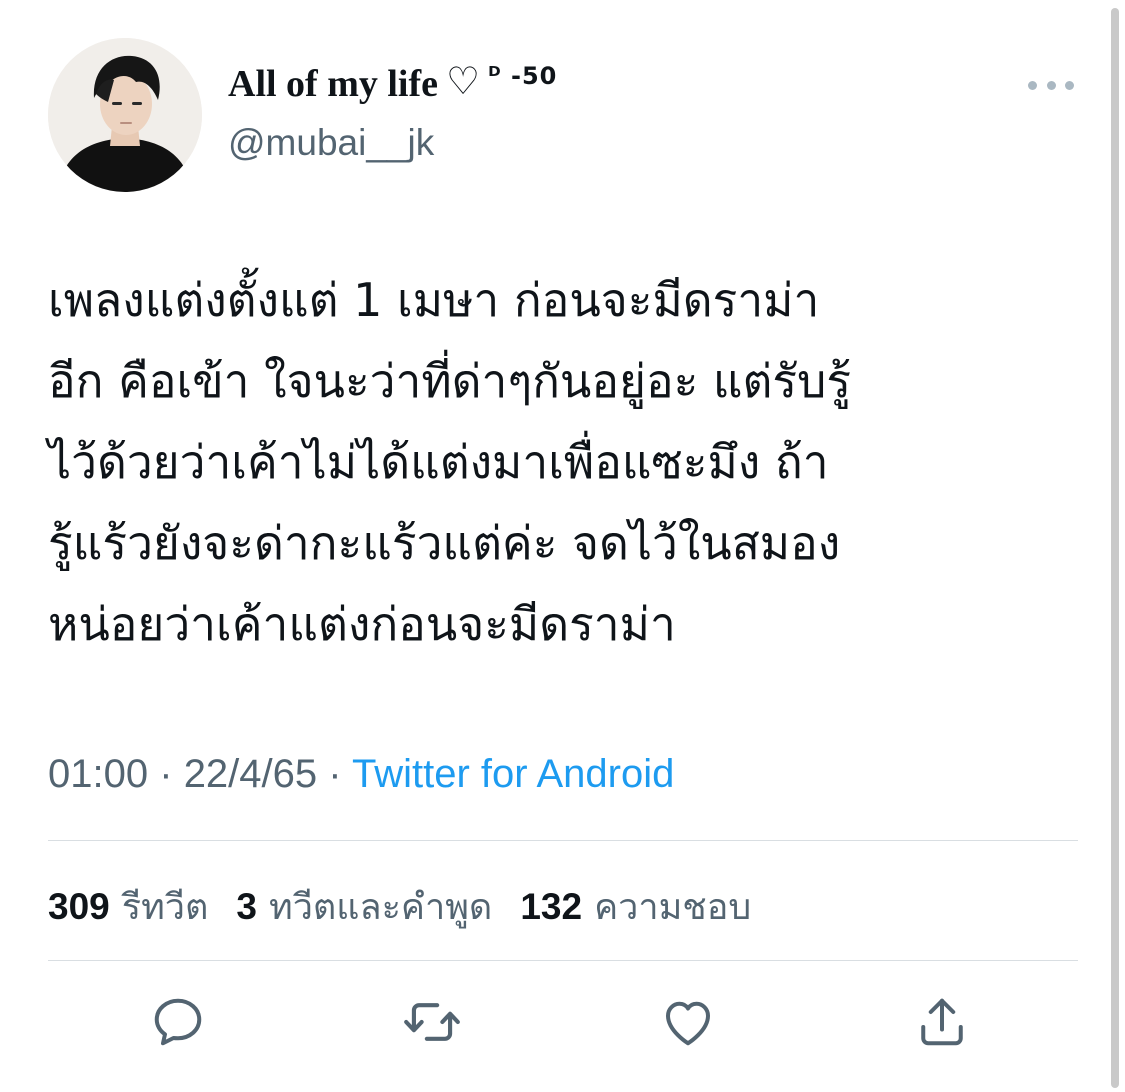 This screenshot has width=1125, height=1092. Describe the element at coordinates (165, 907) in the screenshot. I see `retweets-label: รีทวีต` at that location.